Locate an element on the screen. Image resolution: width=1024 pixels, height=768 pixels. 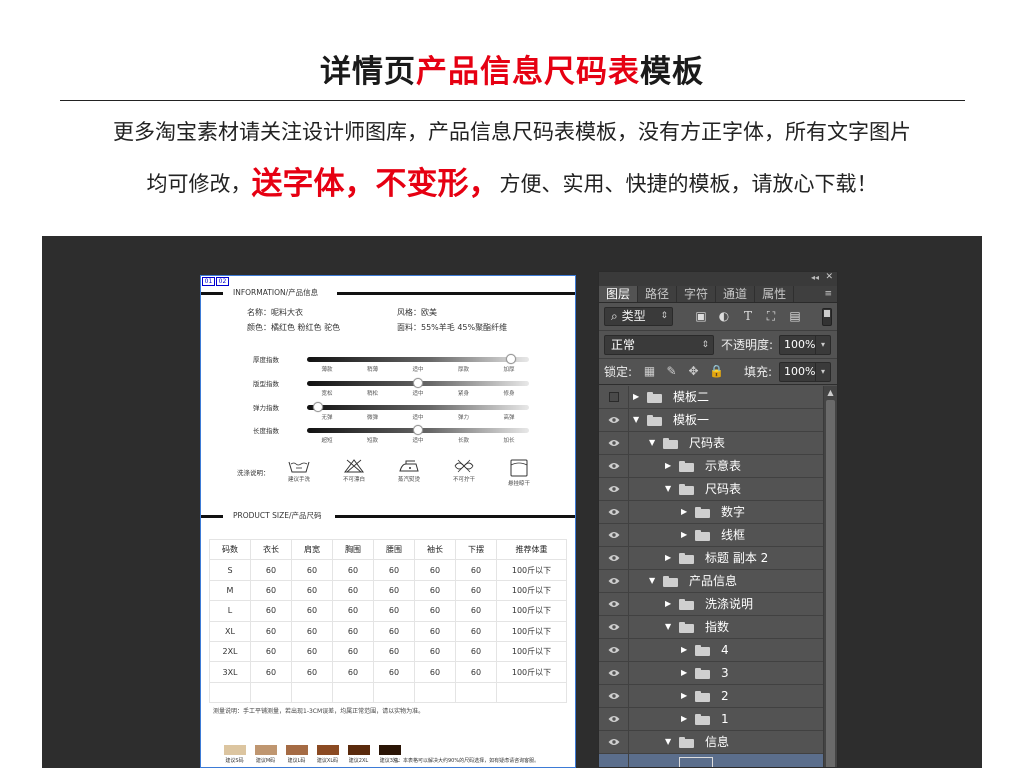
layer-name: 线框 is located at coordinates (733, 535).